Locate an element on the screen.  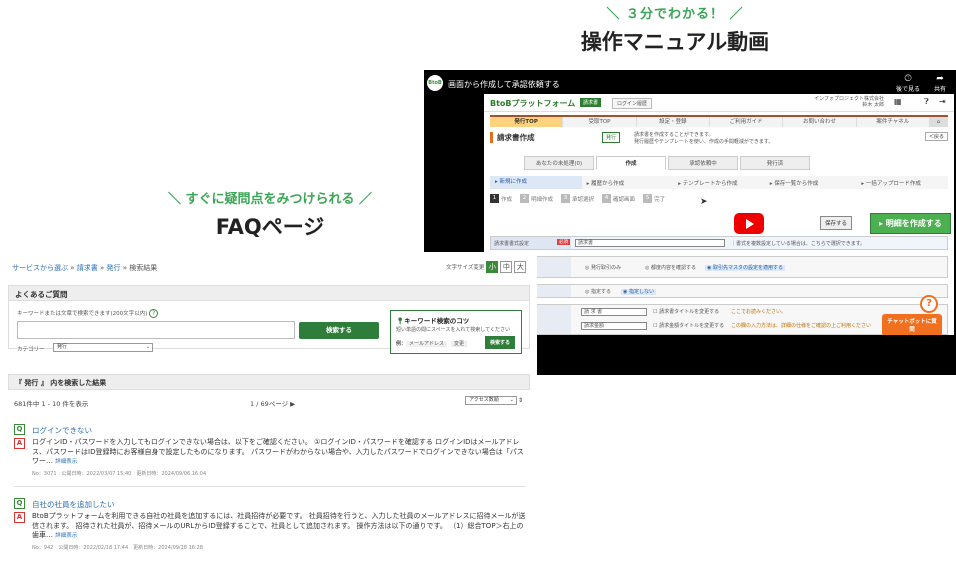
step-number: 2 is located at coordinates (525, 198).